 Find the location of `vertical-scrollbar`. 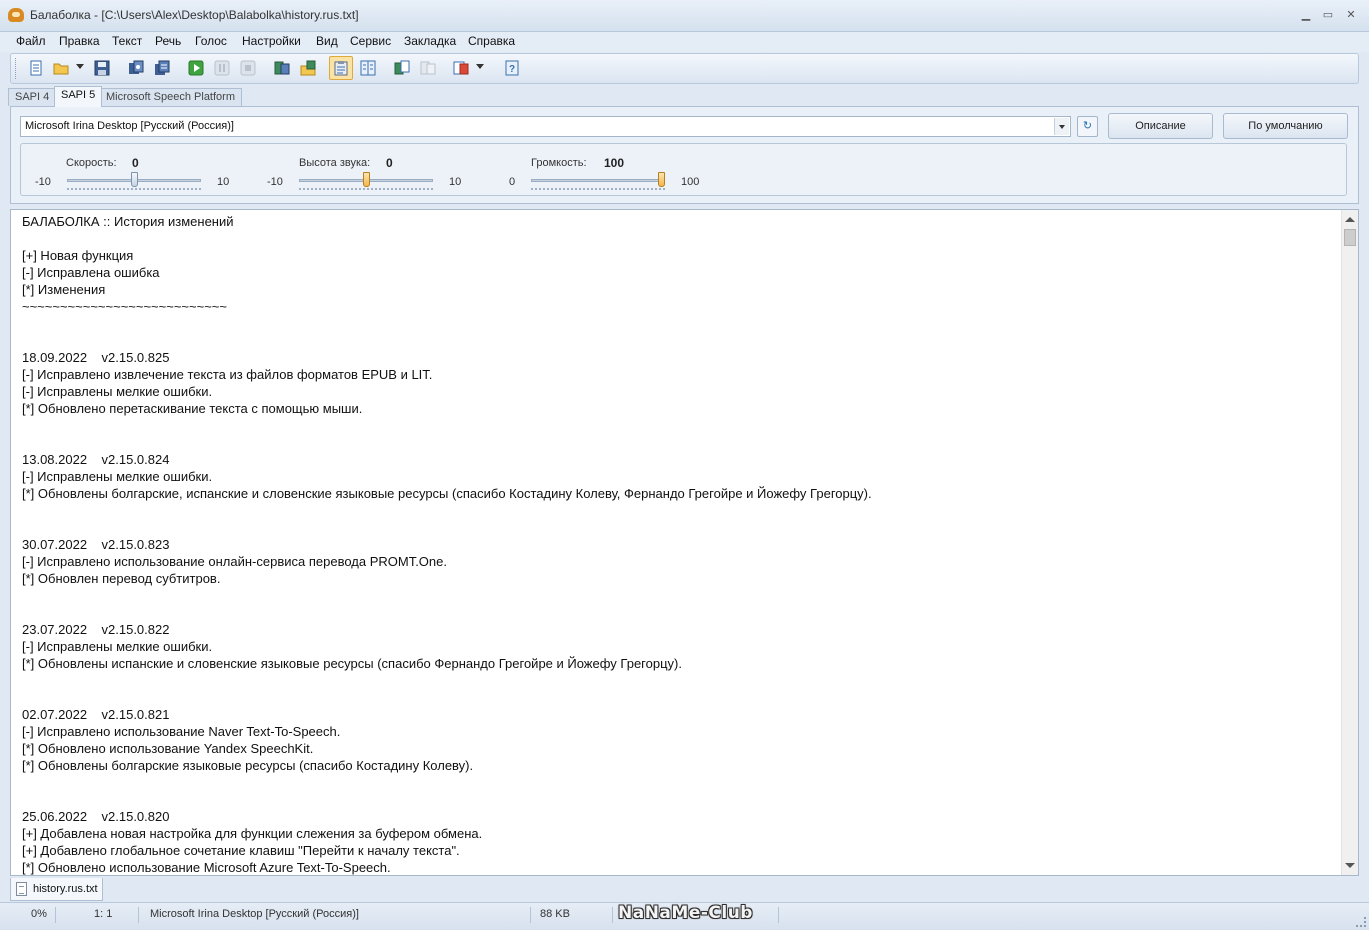

vertical-scrollbar is located at coordinates (1349, 542).